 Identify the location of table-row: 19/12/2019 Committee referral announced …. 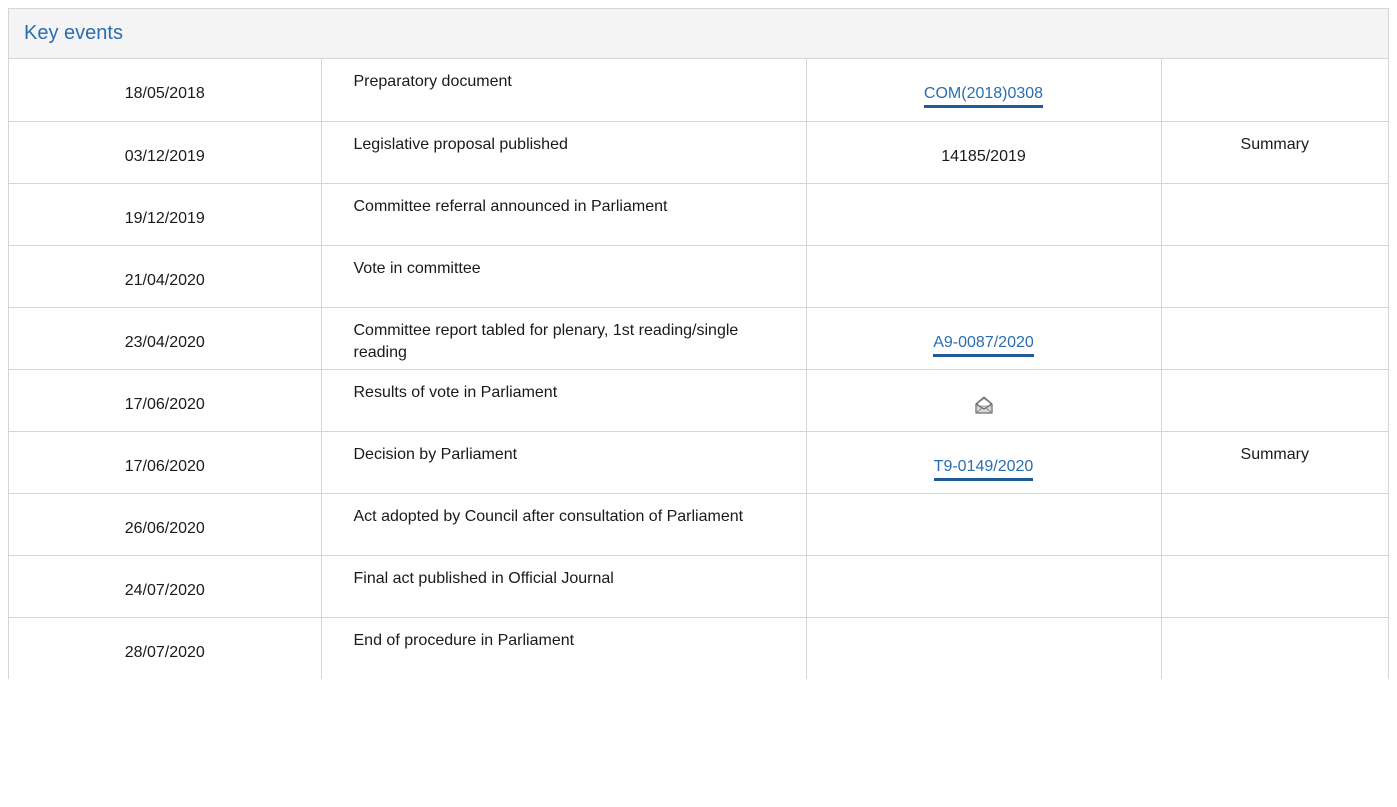
(698, 214).